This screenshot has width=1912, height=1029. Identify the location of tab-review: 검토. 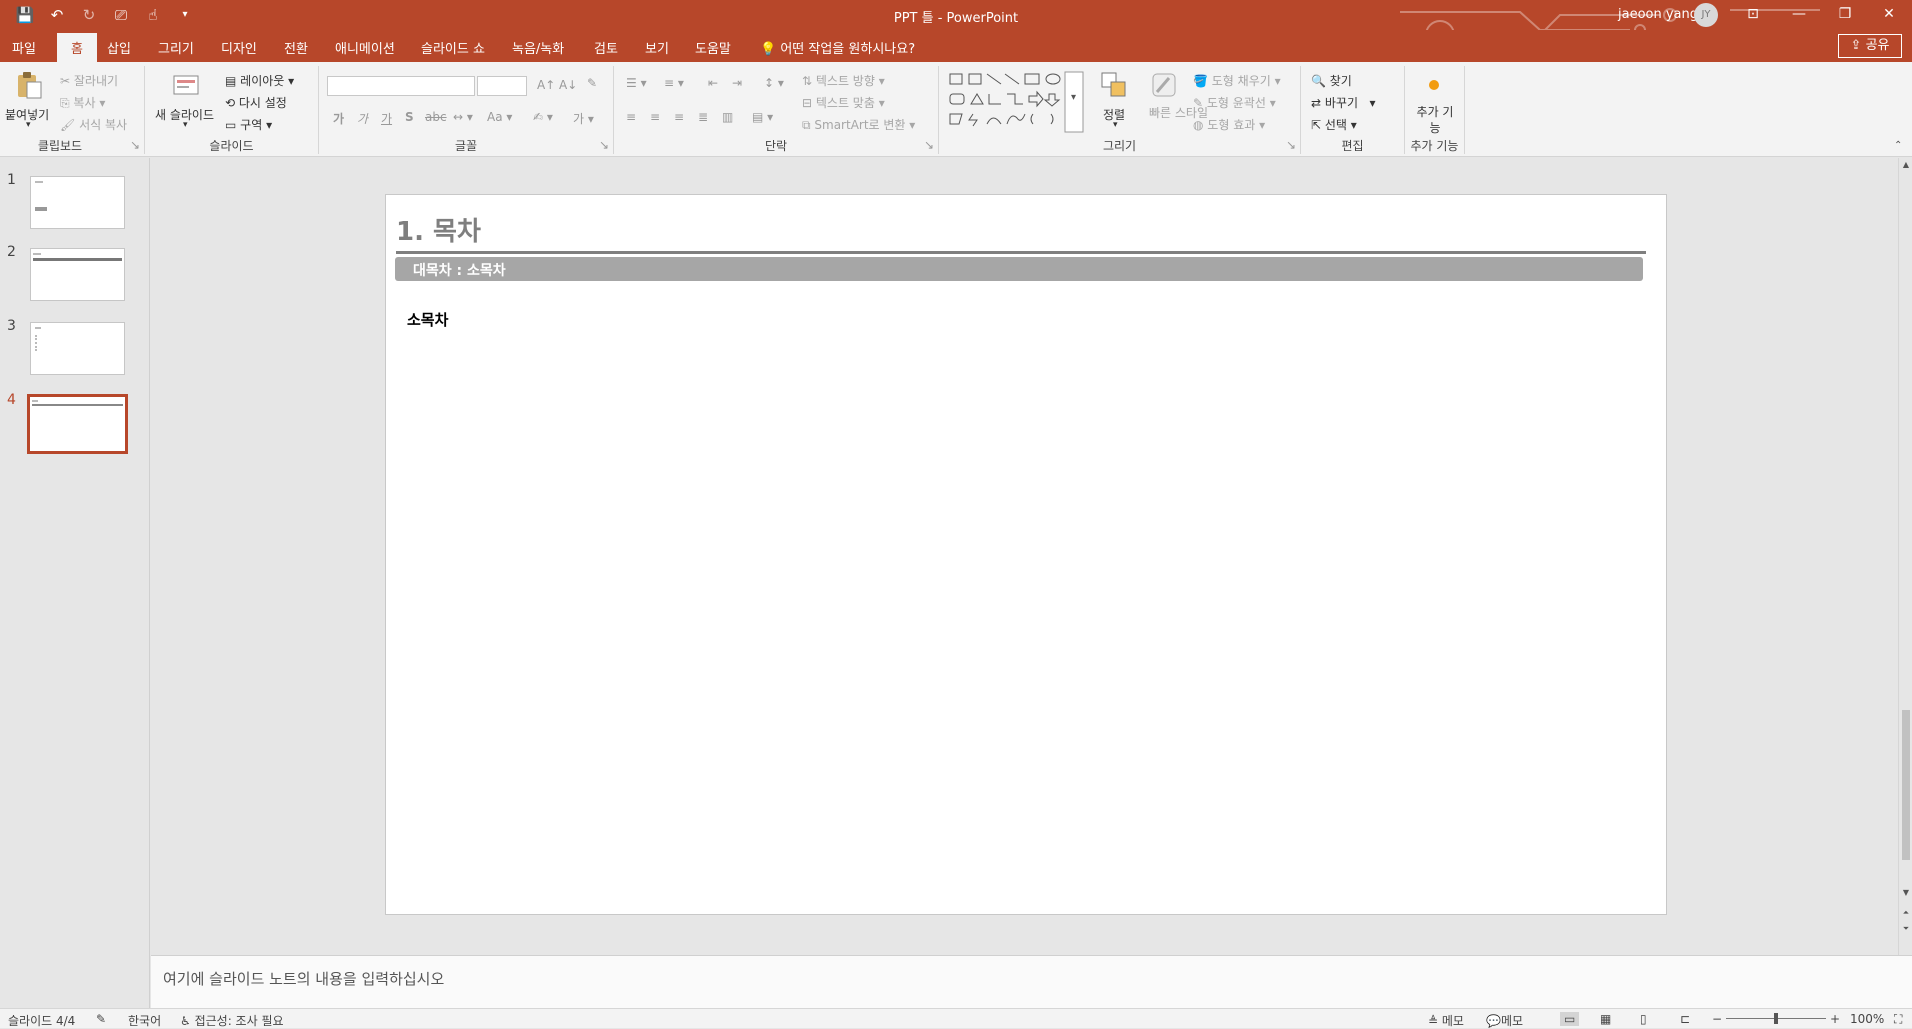
(606, 47).